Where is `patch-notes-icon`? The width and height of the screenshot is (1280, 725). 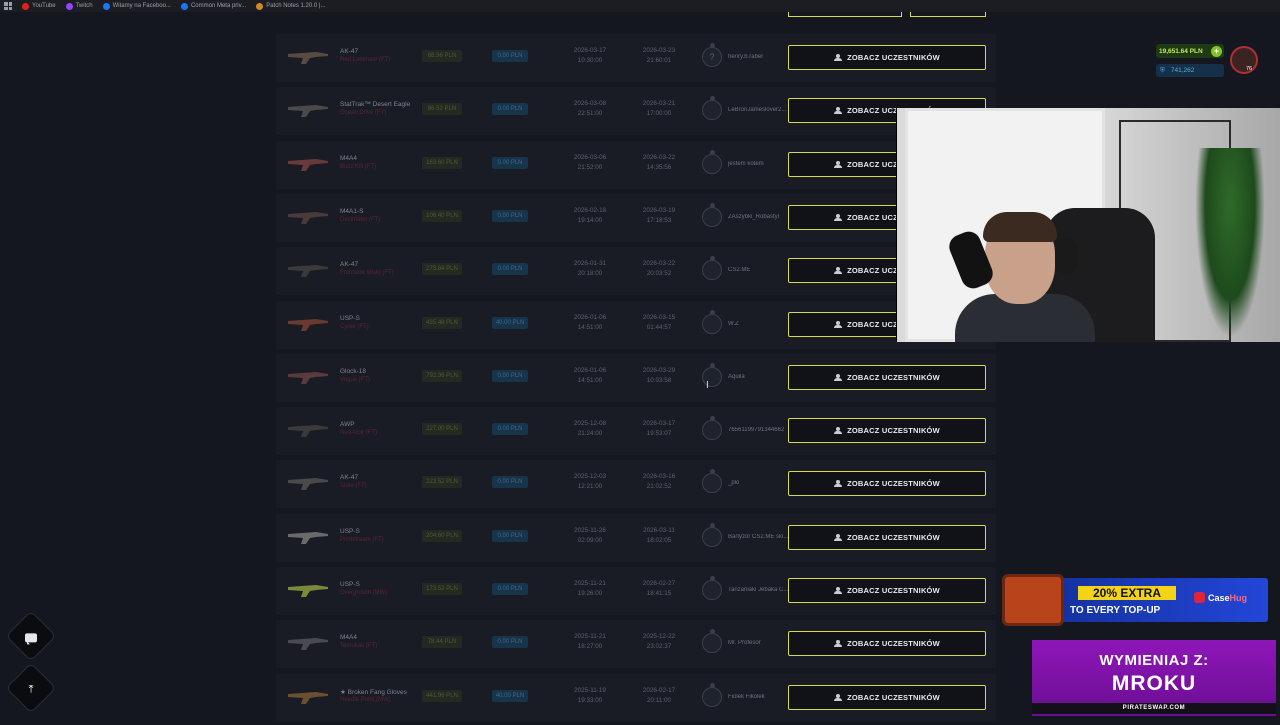 patch-notes-icon is located at coordinates (260, 6).